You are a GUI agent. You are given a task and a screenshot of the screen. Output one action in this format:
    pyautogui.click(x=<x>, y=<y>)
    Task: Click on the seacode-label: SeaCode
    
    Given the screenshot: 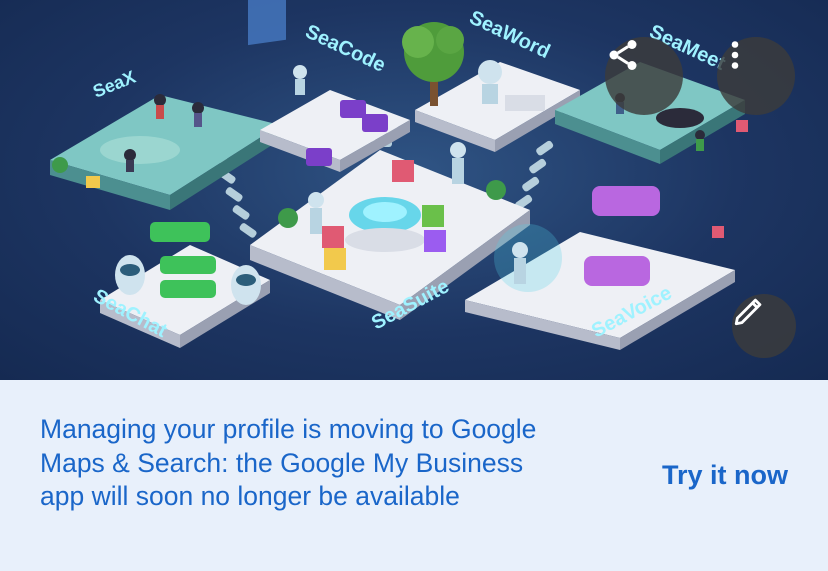 What is the action you would take?
    pyautogui.click(x=345, y=49)
    